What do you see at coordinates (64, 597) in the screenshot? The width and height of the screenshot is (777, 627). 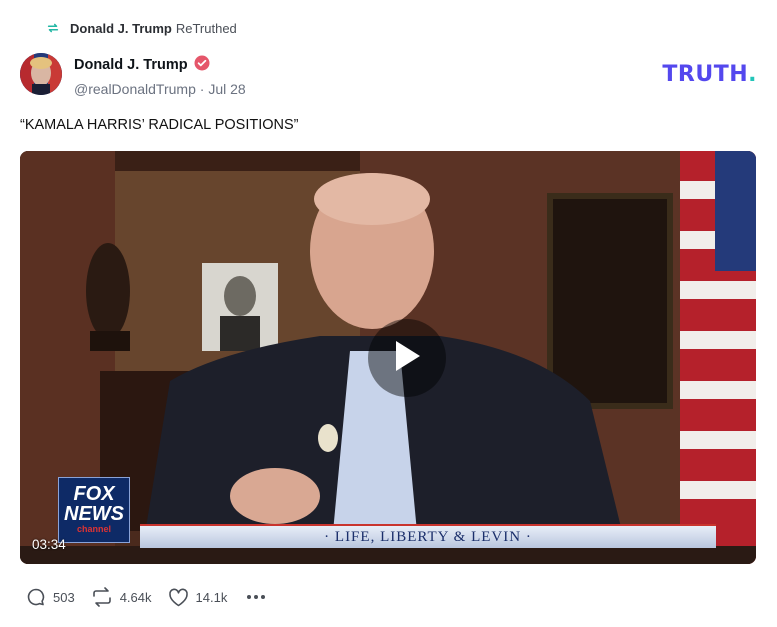 I see `reply-count: 503` at bounding box center [64, 597].